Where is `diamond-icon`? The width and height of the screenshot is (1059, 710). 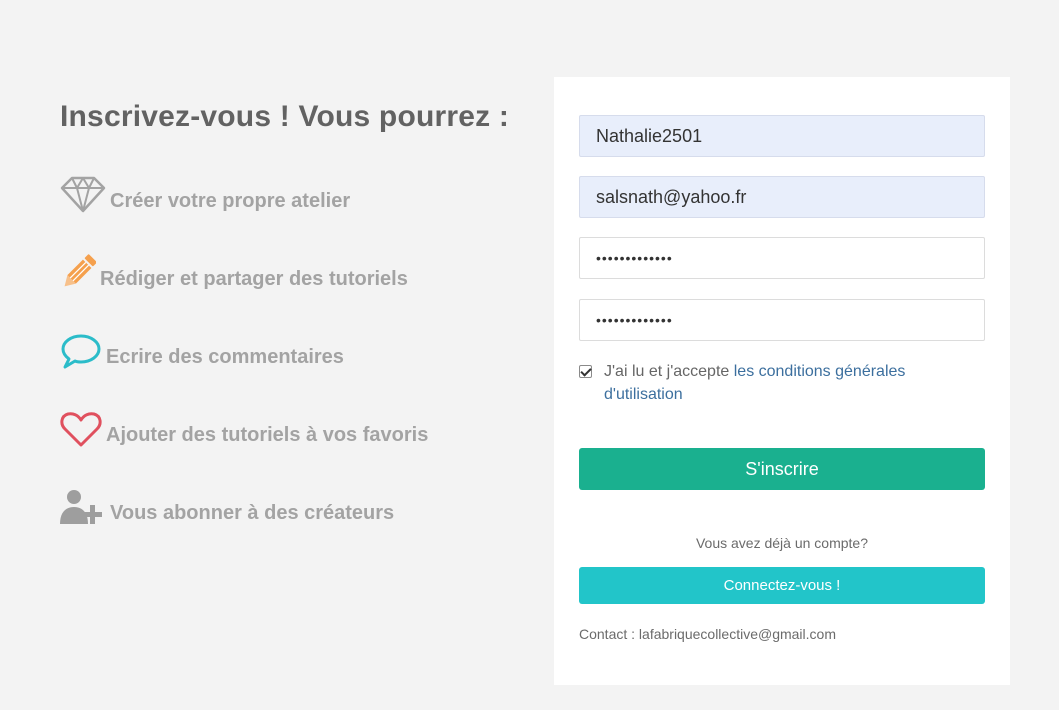 diamond-icon is located at coordinates (83, 194).